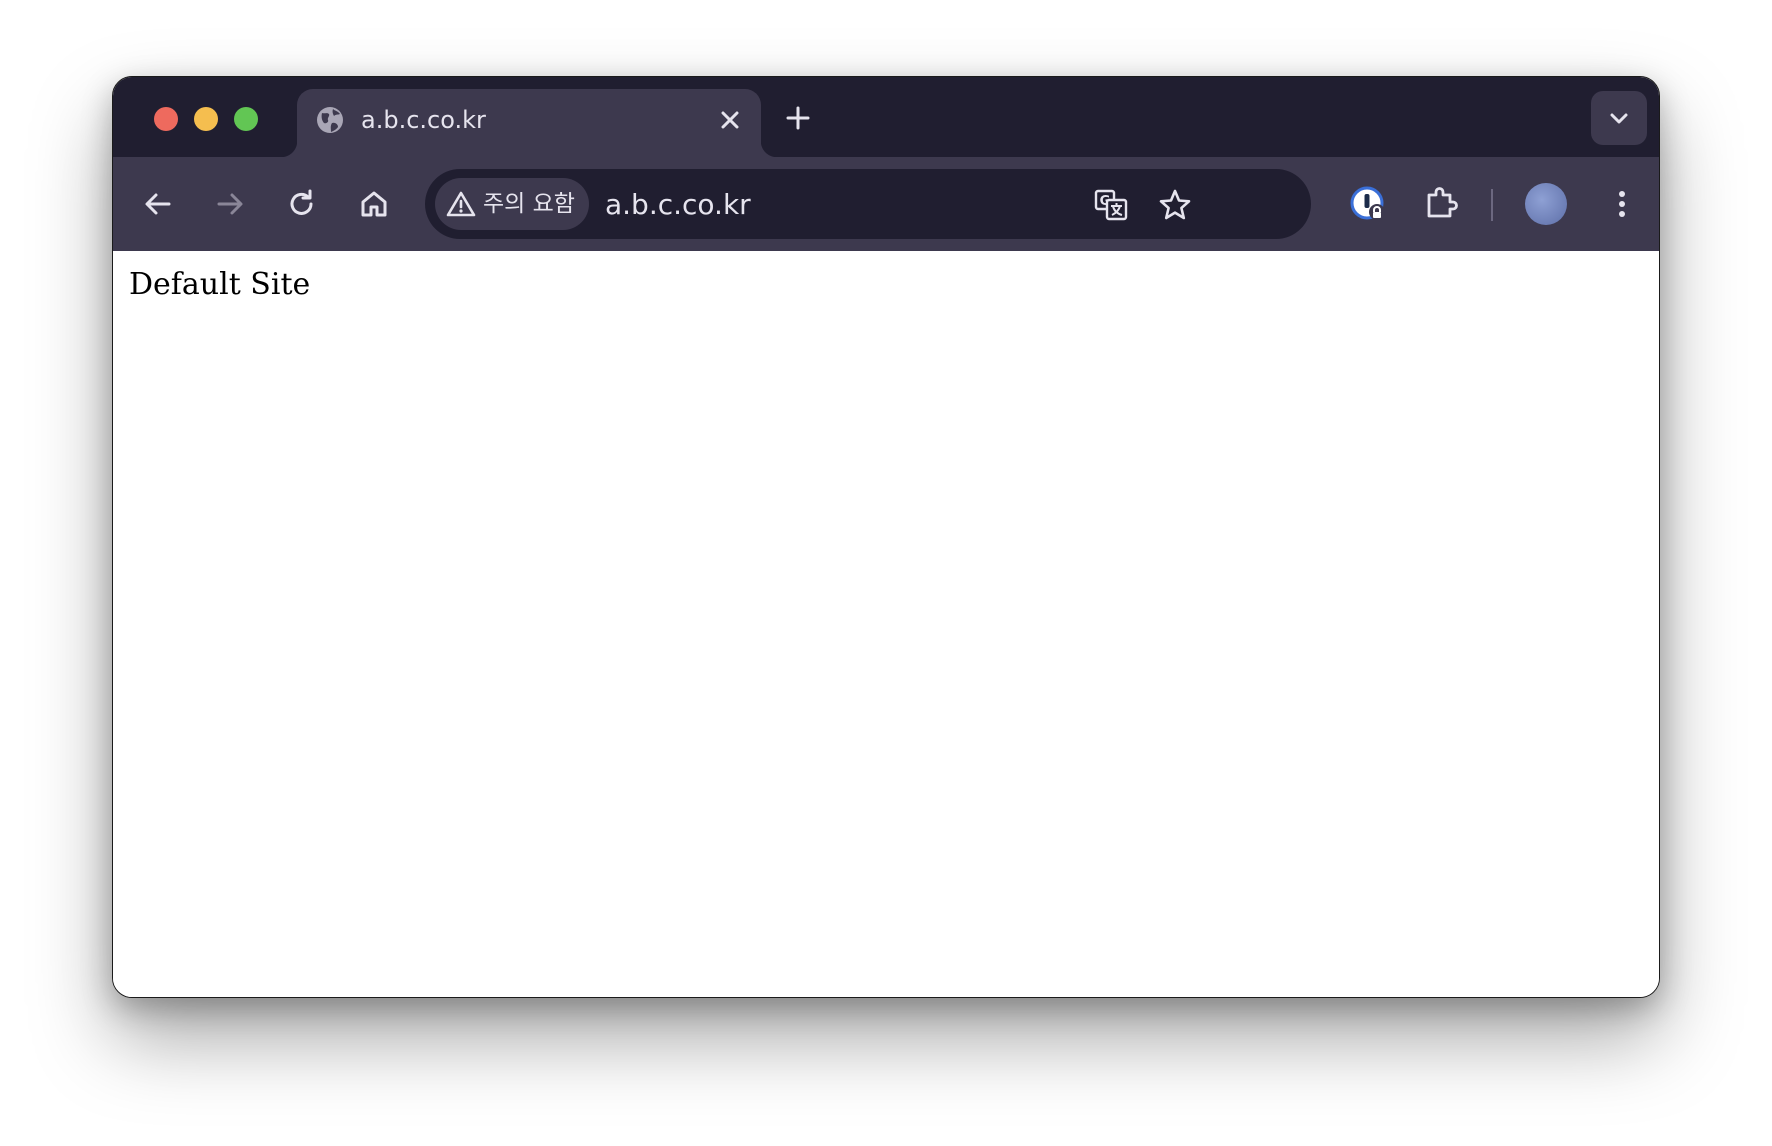  Describe the element at coordinates (330, 120) in the screenshot. I see `globe-icon` at that location.